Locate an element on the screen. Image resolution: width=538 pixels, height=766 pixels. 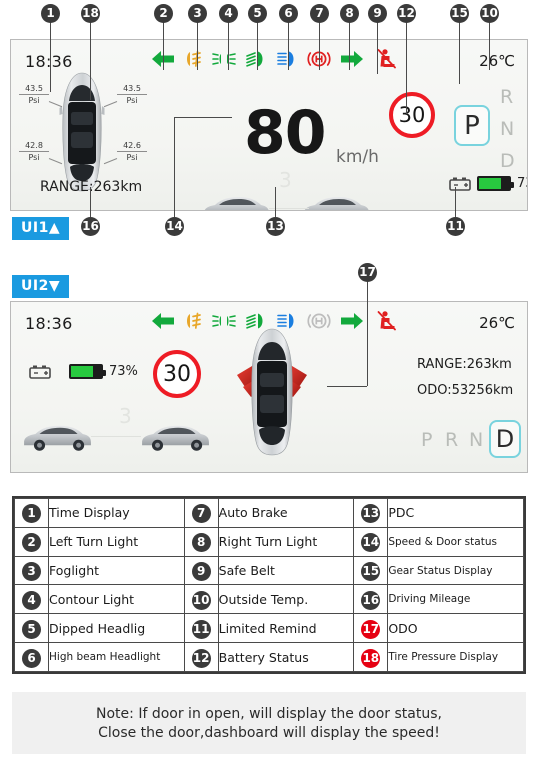
door-status-car-topview is located at coordinates (272, 392).